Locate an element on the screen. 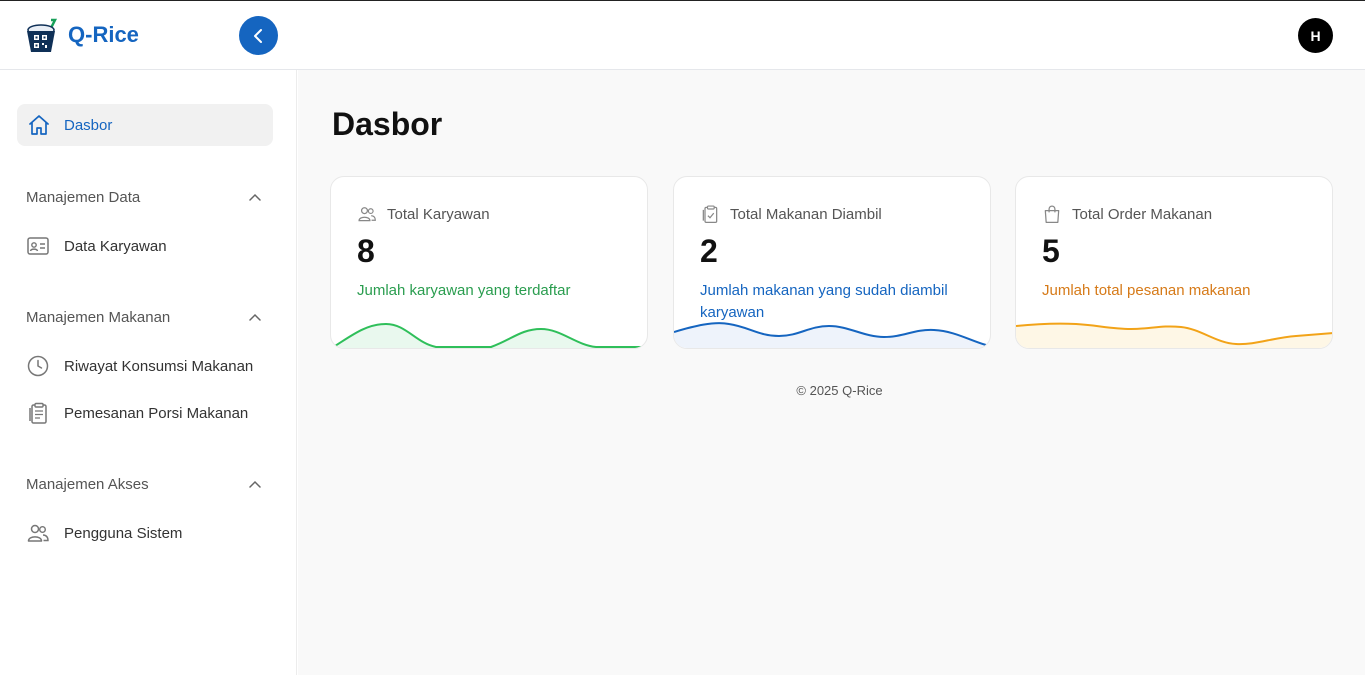 The image size is (1365, 675). sidebar-item-pengguna-sistem: Pengguna Sistem is located at coordinates (104, 533).